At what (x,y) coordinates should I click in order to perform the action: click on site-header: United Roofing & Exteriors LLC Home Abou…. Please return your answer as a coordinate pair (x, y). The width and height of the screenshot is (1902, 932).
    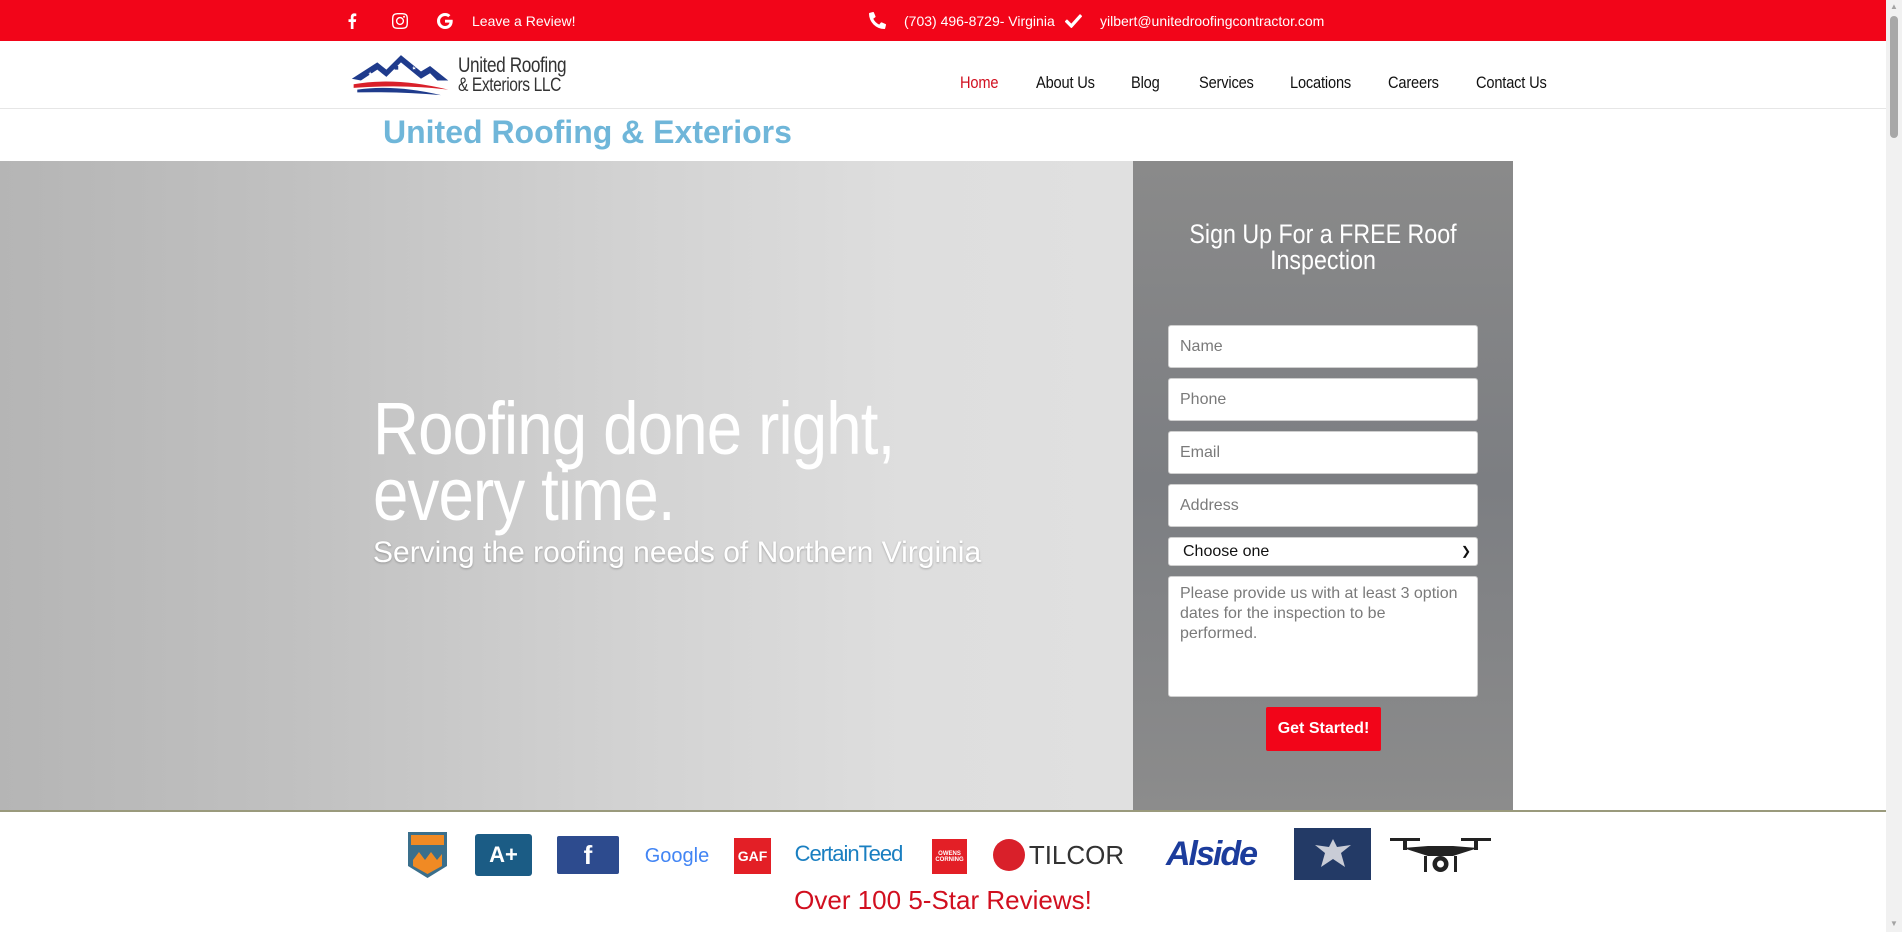
    Looking at the image, I should click on (943, 75).